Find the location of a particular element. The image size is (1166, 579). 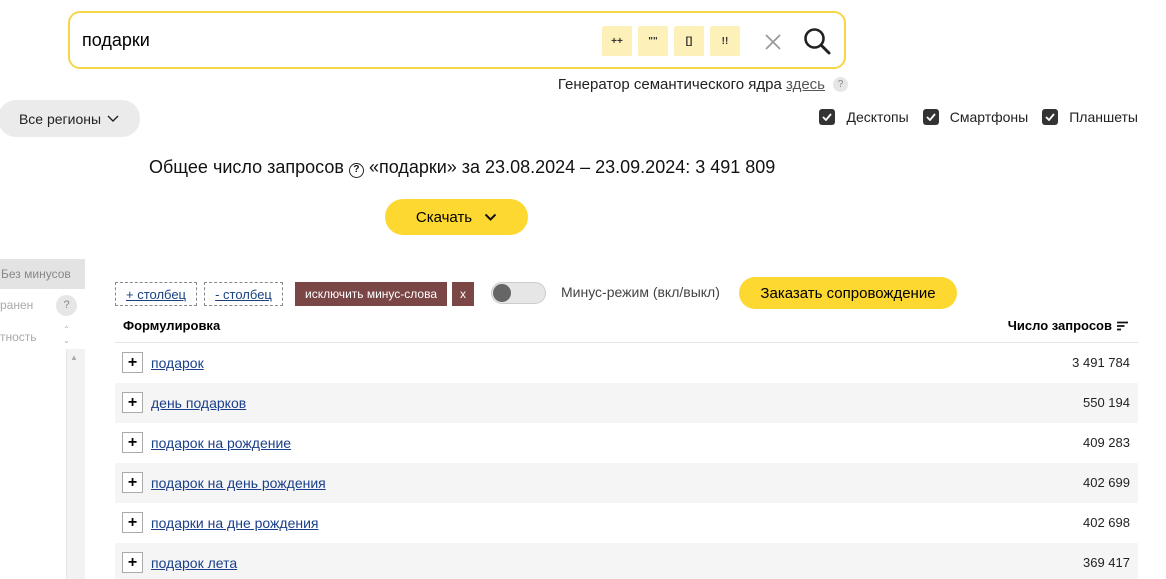

table-header: Формулировка Число запросов is located at coordinates (626, 327).